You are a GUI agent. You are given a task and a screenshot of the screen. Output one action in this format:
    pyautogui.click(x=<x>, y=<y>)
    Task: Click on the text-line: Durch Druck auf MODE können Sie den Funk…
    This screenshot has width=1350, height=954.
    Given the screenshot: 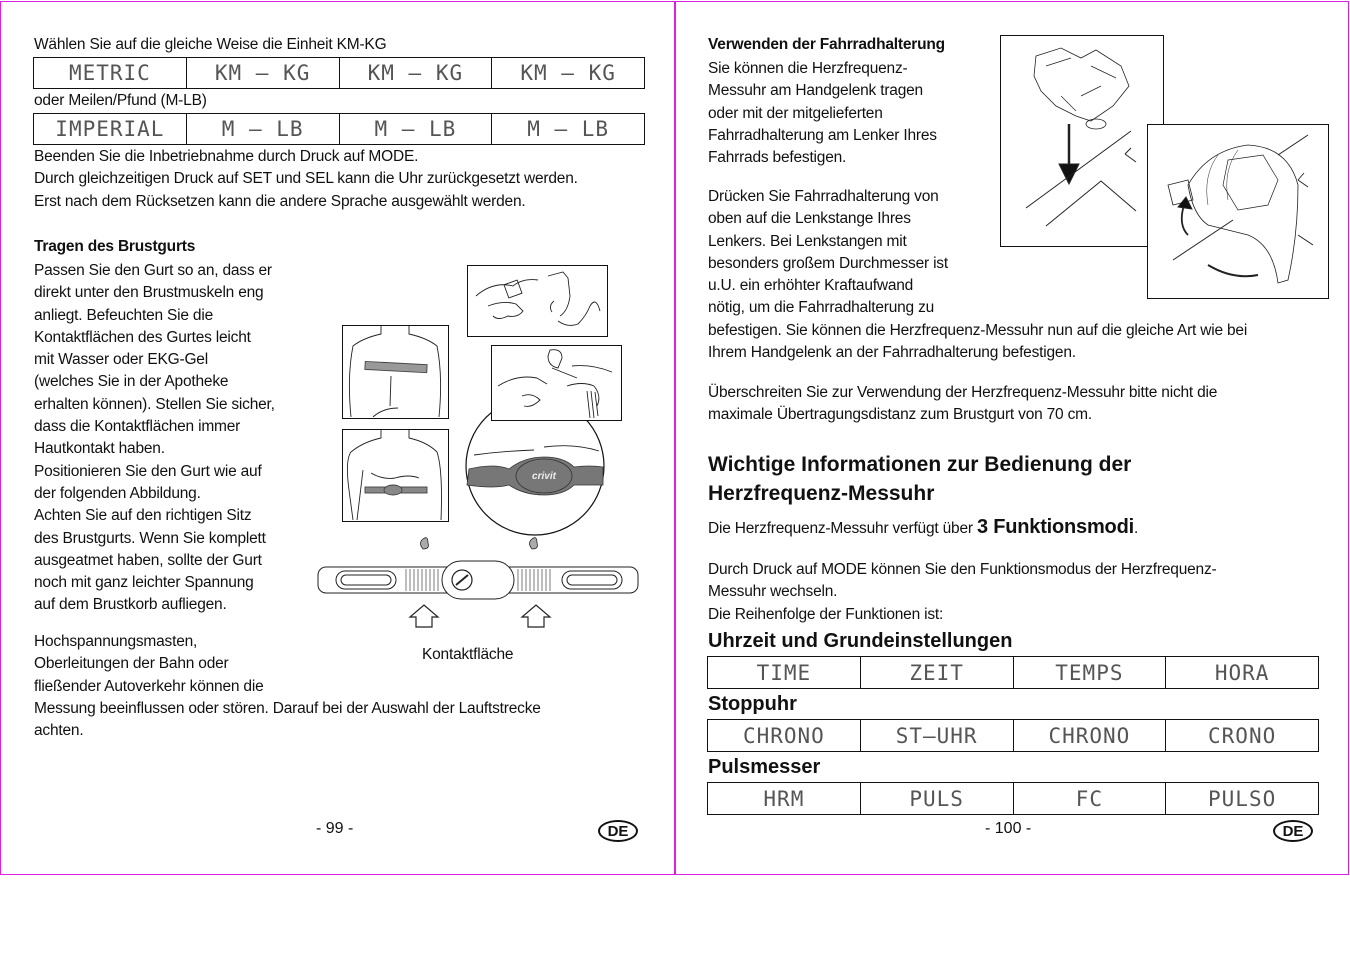 What is the action you would take?
    pyautogui.click(x=962, y=569)
    